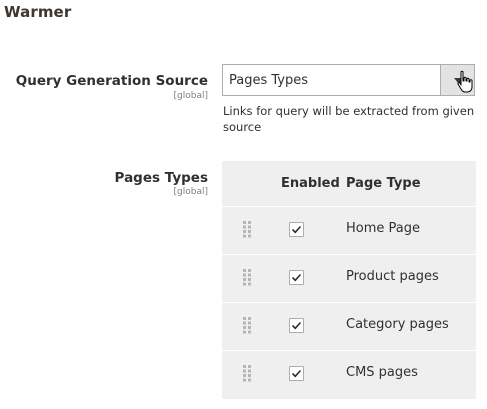 This screenshot has width=487, height=409. What do you see at coordinates (397, 324) in the screenshot?
I see `page-type-name: Category pages` at bounding box center [397, 324].